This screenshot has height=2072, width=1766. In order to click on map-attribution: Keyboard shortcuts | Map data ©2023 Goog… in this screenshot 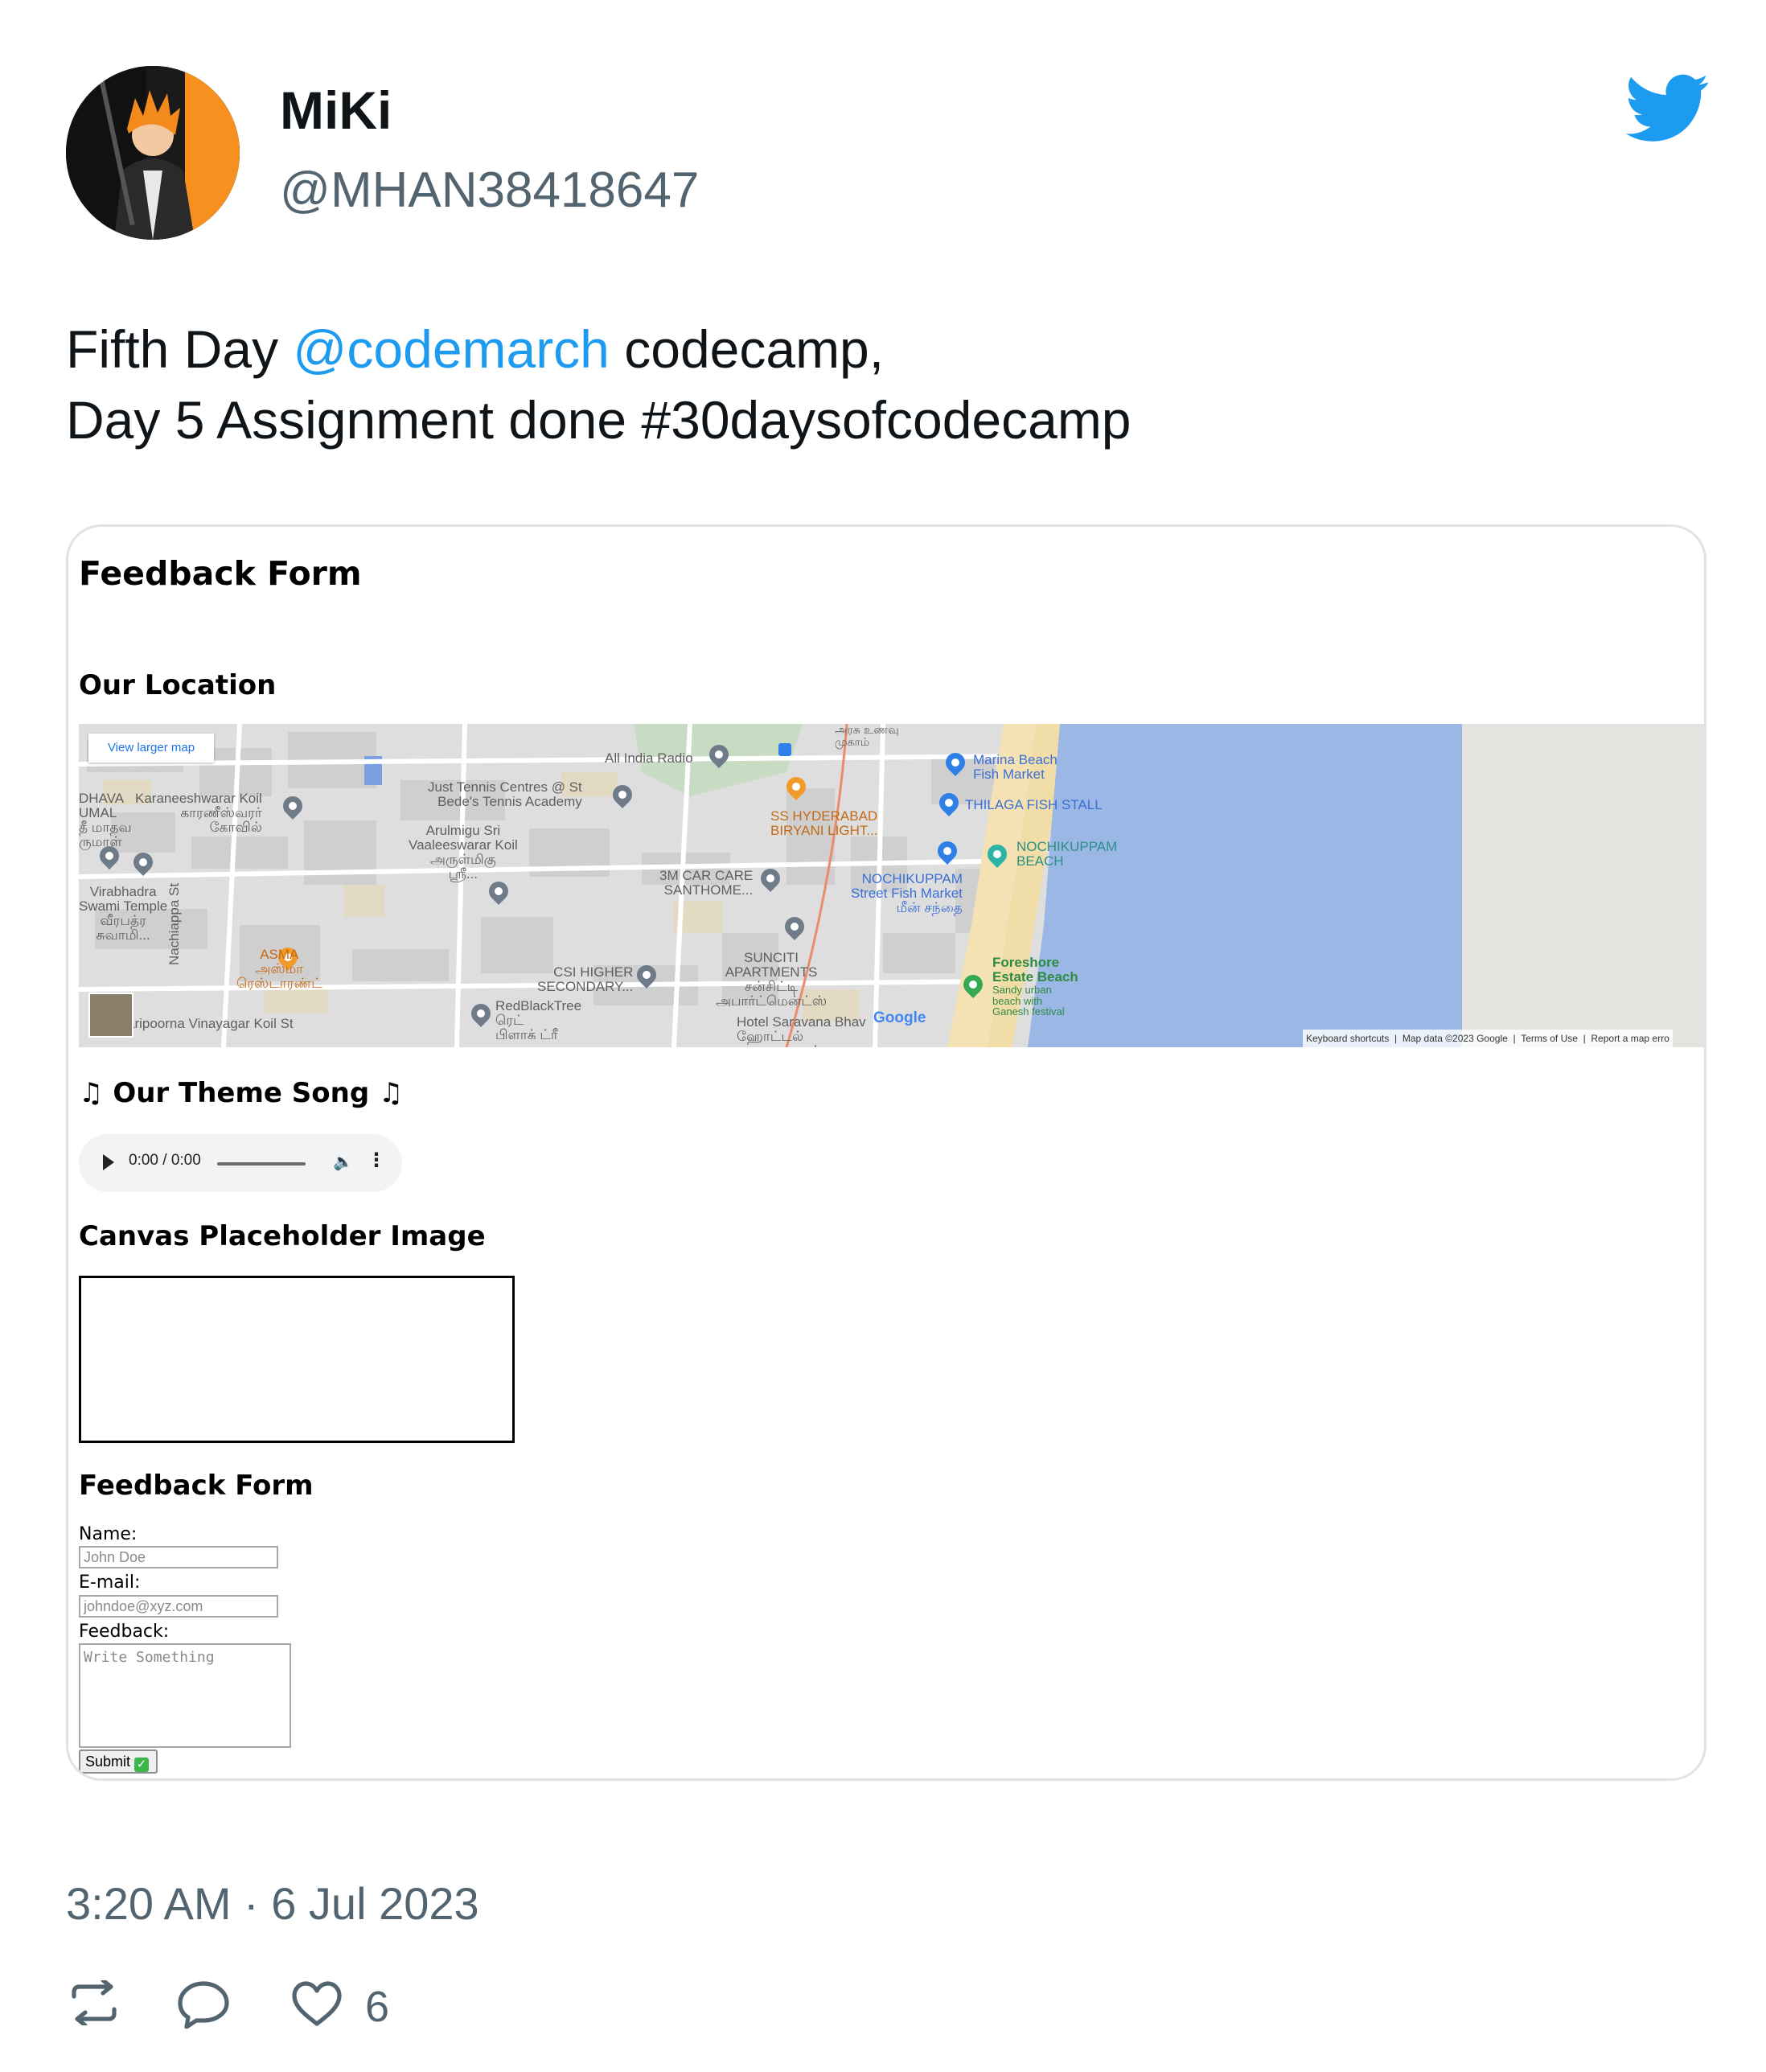, I will do `click(1488, 1038)`.